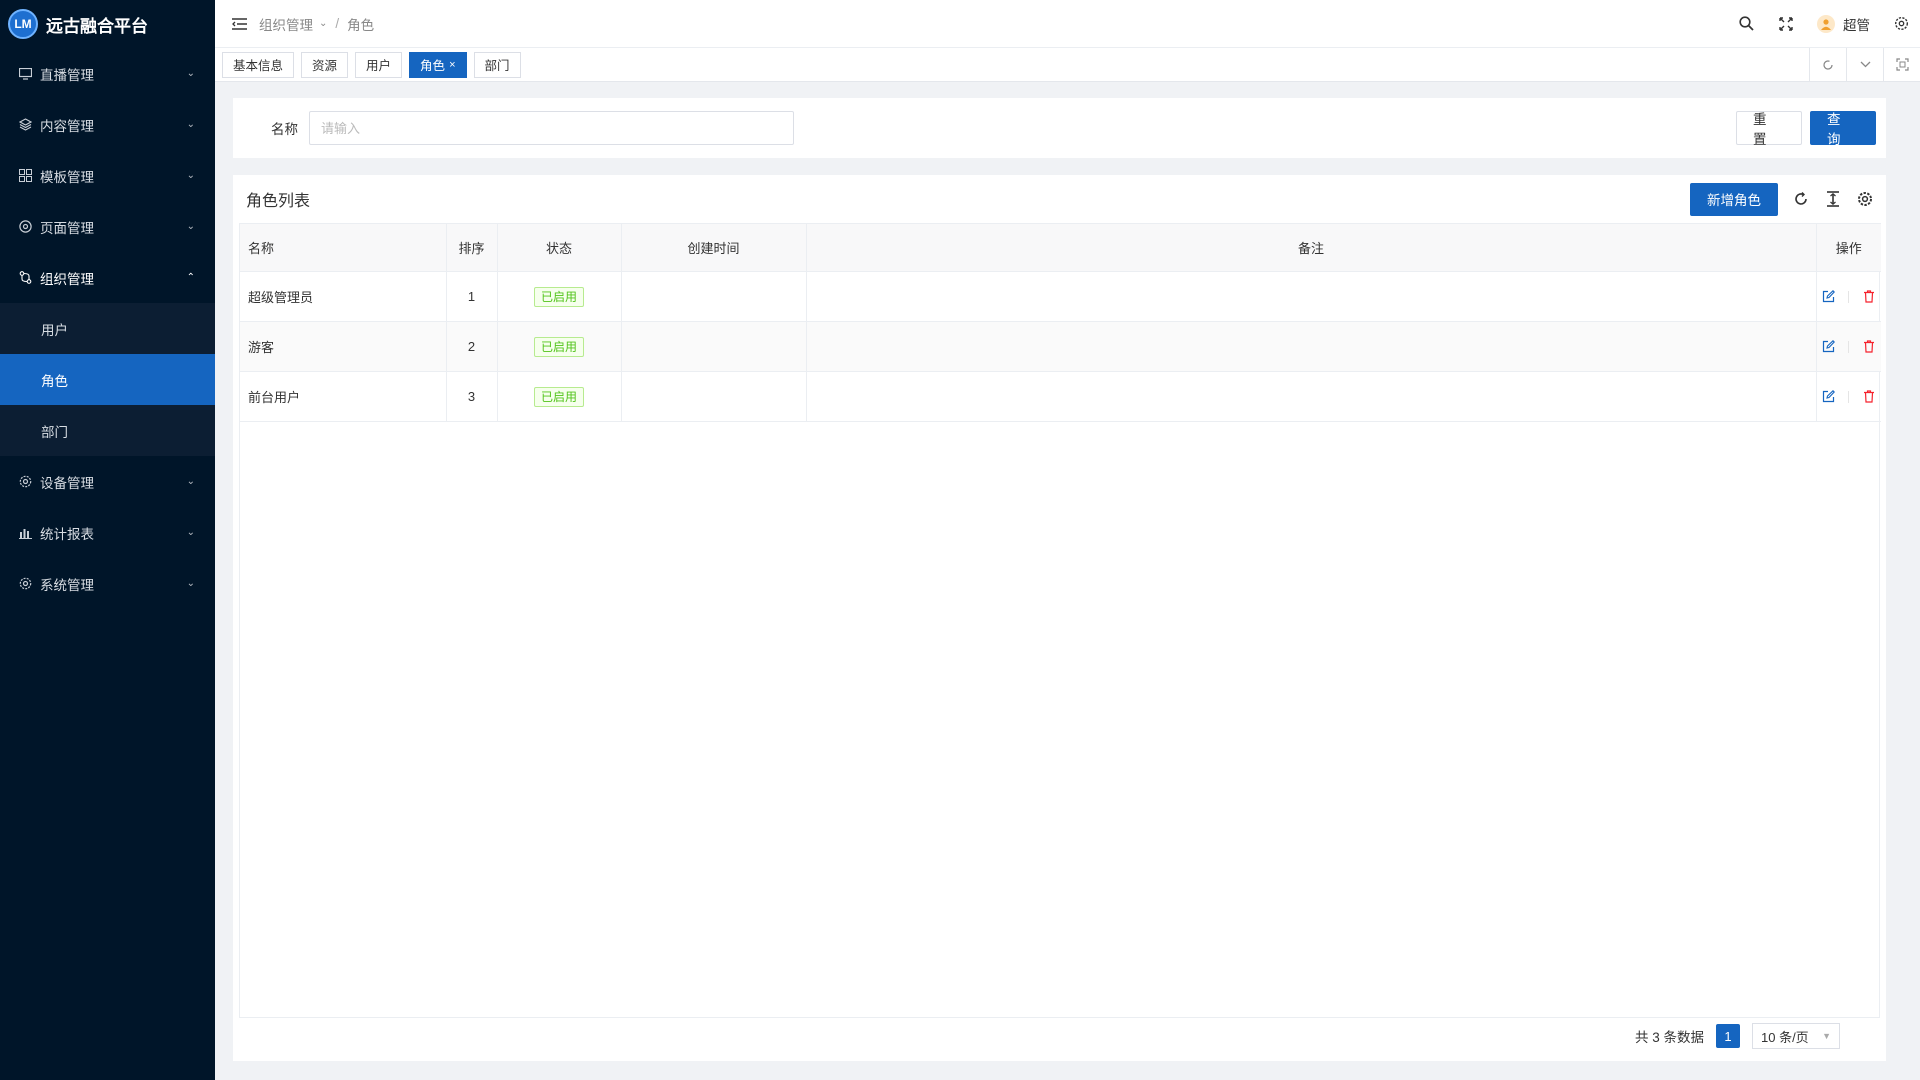 The width and height of the screenshot is (1920, 1080). I want to click on cell-name: 前台用户, so click(343, 396).